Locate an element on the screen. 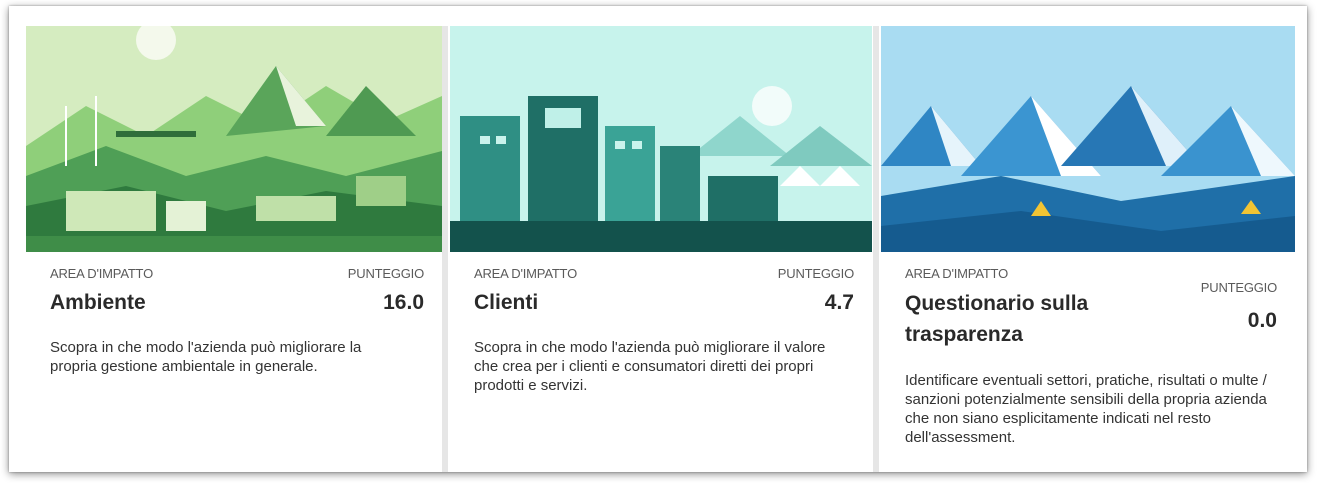 The height and width of the screenshot is (483, 1317). card-title: Ambiente is located at coordinates (98, 302).